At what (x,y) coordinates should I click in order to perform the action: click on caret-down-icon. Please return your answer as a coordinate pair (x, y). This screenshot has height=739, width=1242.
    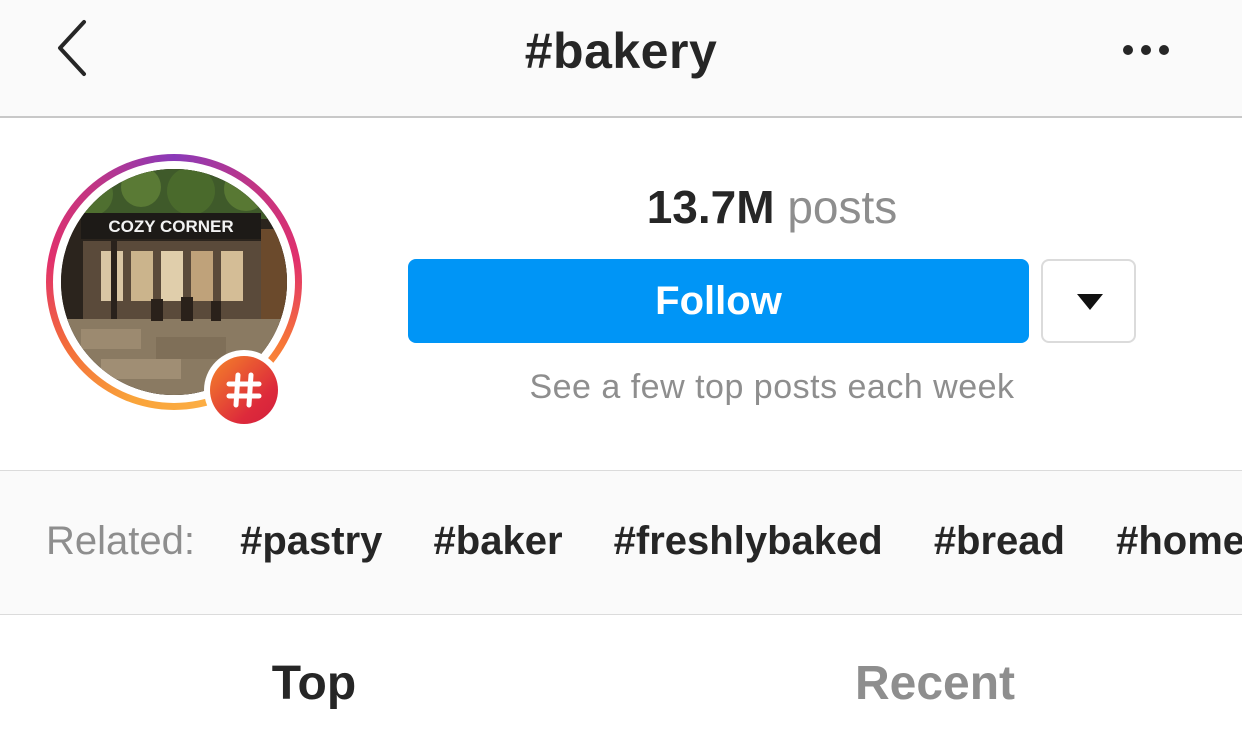
    Looking at the image, I should click on (1090, 302).